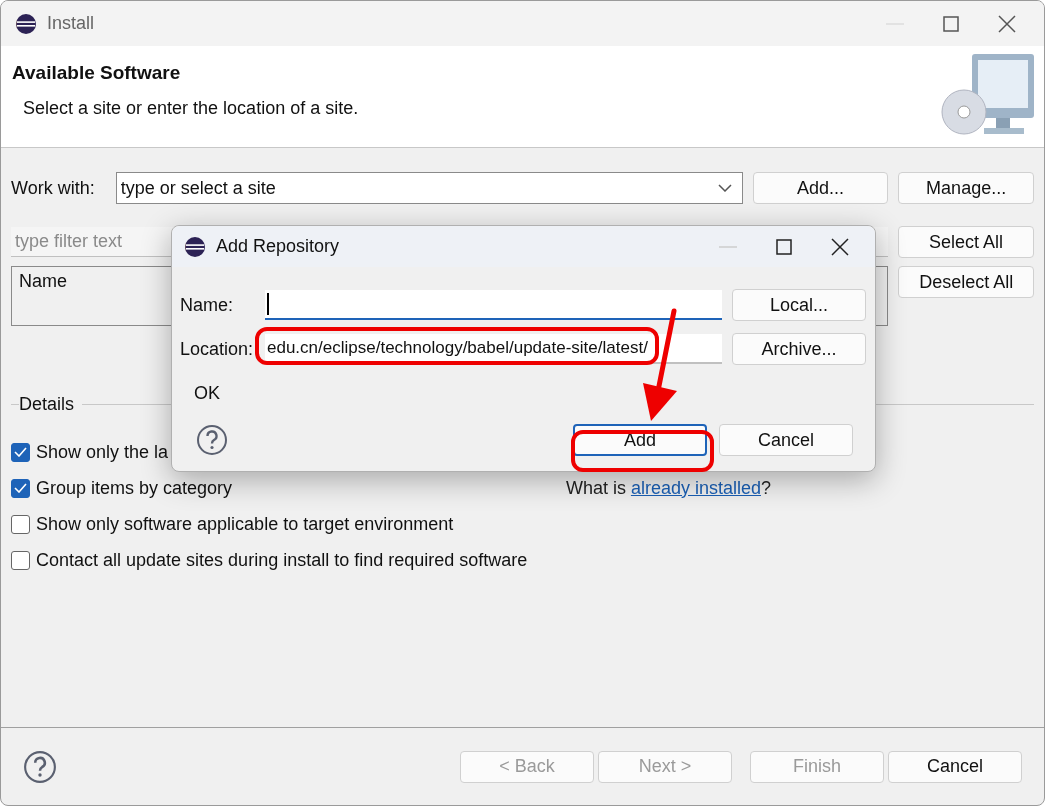  I want to click on field-label: Location:, so click(217, 349).